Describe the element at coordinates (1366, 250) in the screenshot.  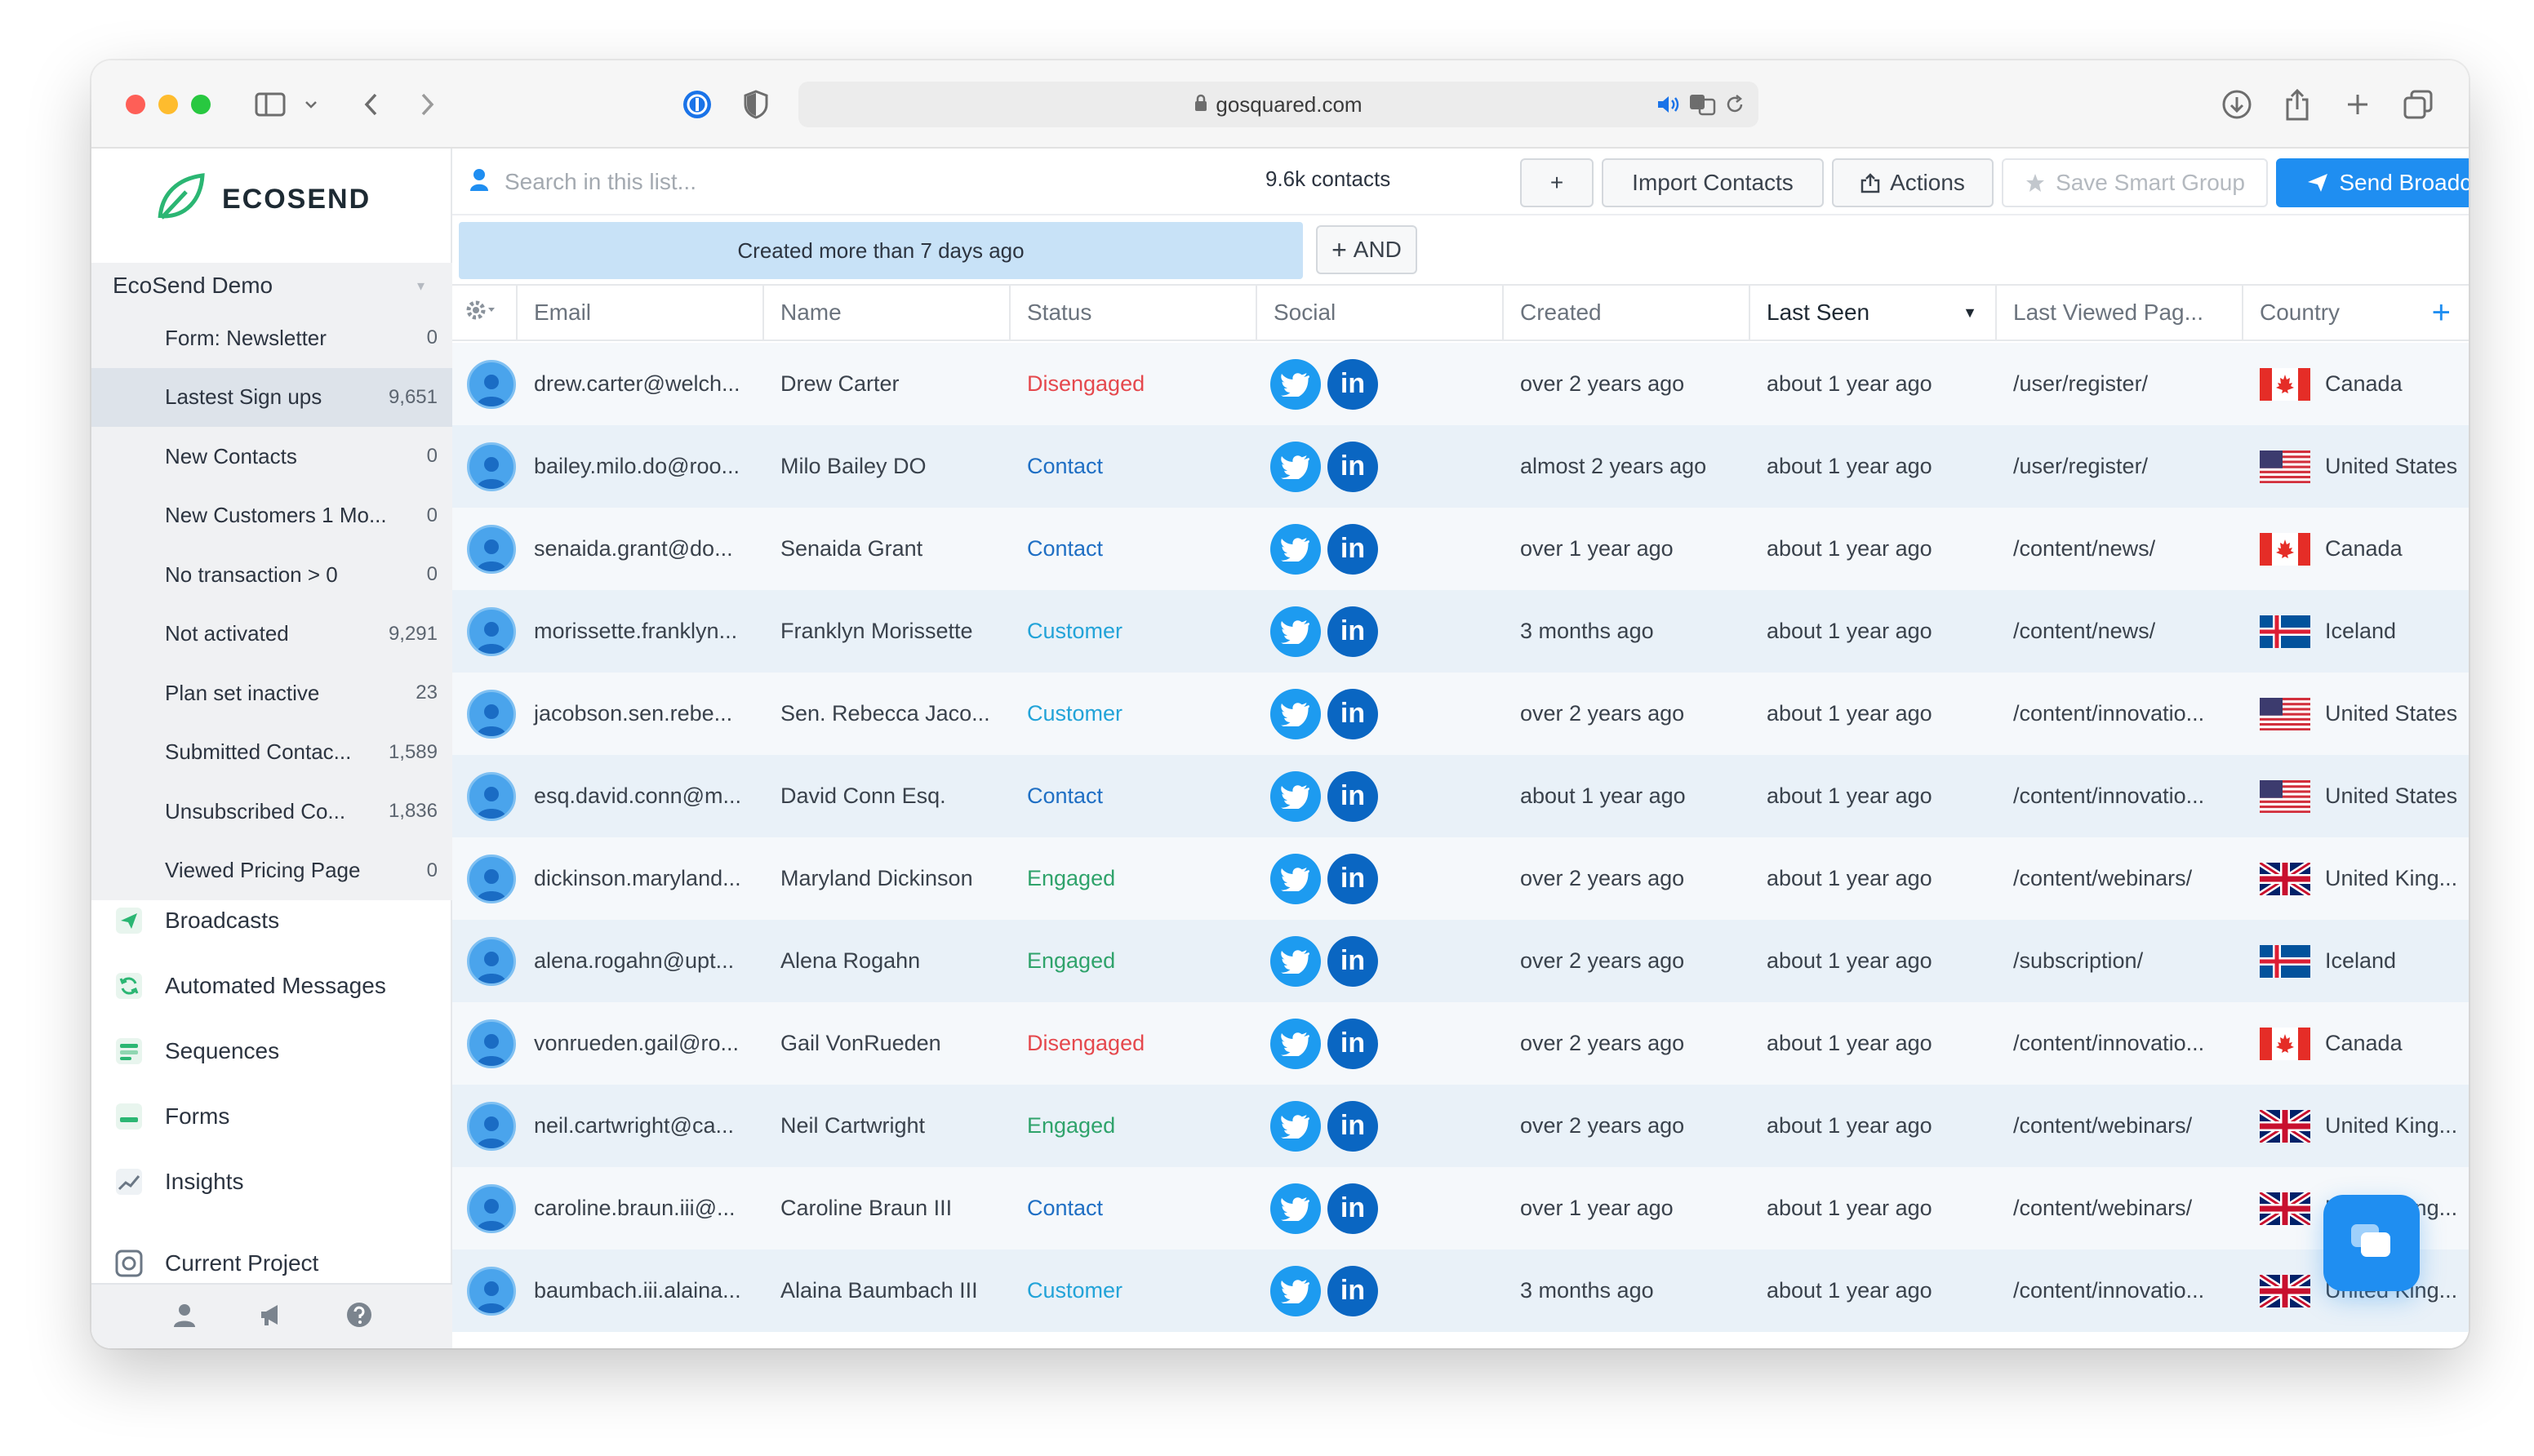
I see `and-filter-button: + AND` at that location.